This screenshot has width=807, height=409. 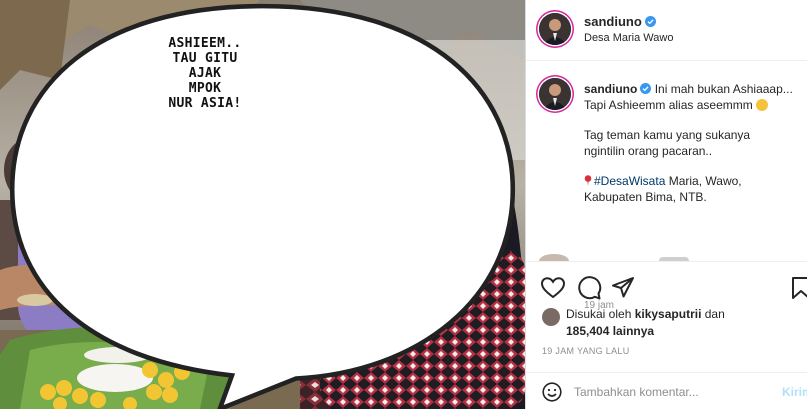 I want to click on liker-username: kikysaputrii, so click(x=668, y=314).